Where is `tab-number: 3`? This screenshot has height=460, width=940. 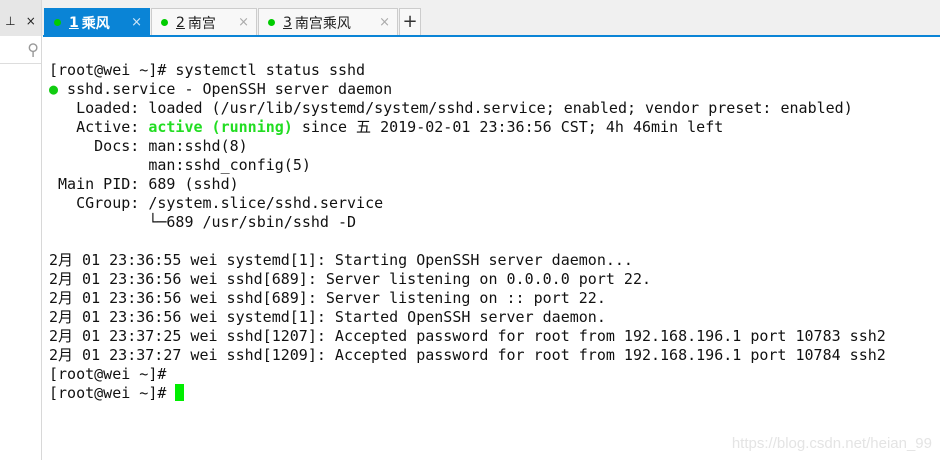 tab-number: 3 is located at coordinates (287, 22).